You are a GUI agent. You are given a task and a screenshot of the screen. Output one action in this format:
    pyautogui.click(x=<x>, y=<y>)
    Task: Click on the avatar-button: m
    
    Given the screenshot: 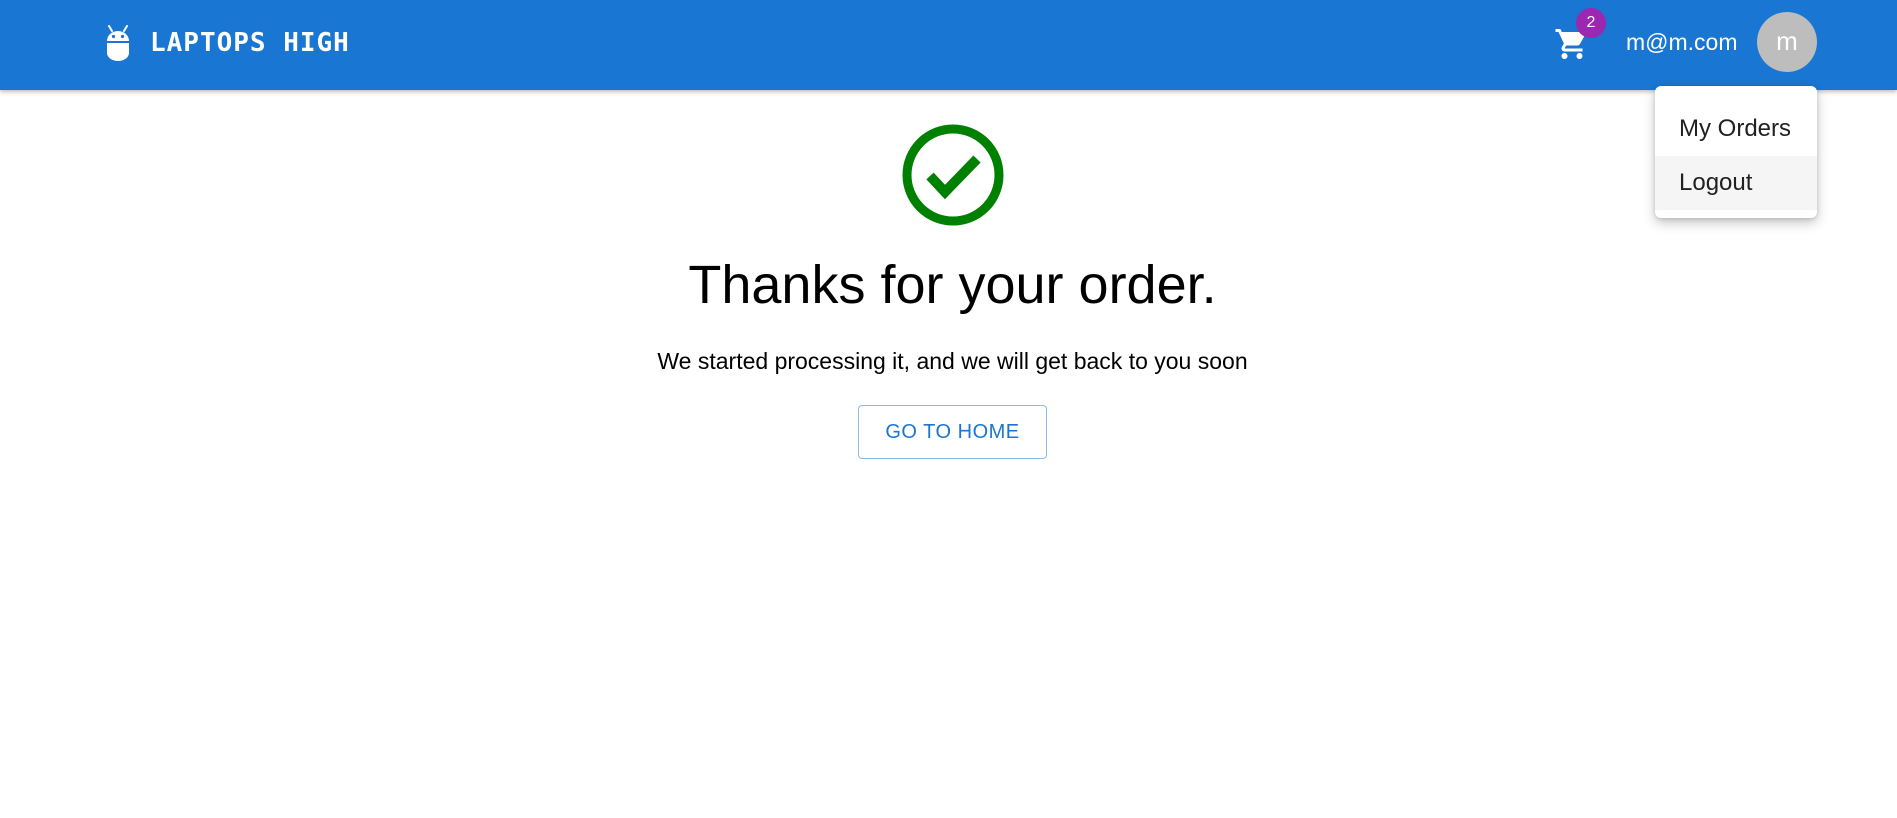 What is the action you would take?
    pyautogui.click(x=1787, y=42)
    